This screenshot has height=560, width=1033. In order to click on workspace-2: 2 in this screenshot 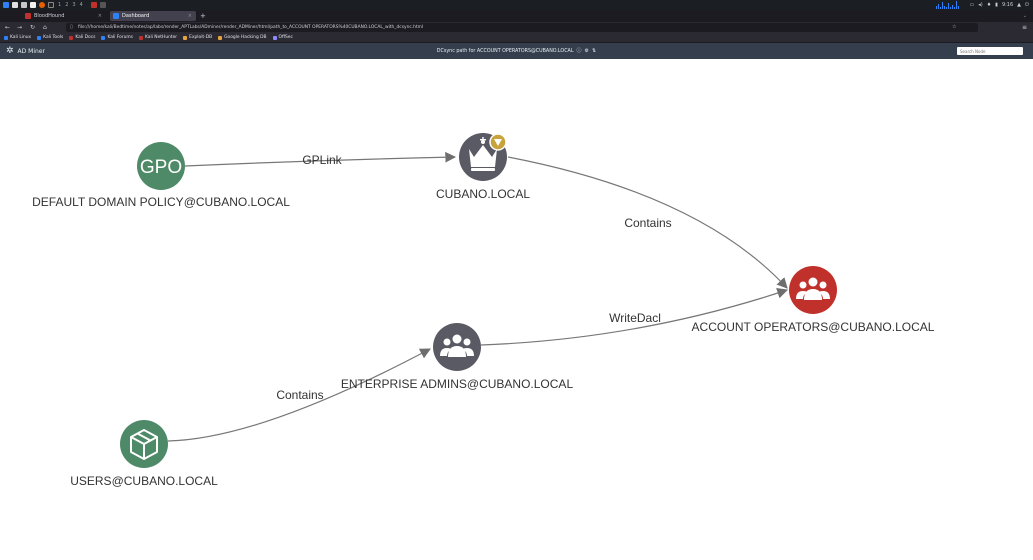, I will do `click(66, 5)`.